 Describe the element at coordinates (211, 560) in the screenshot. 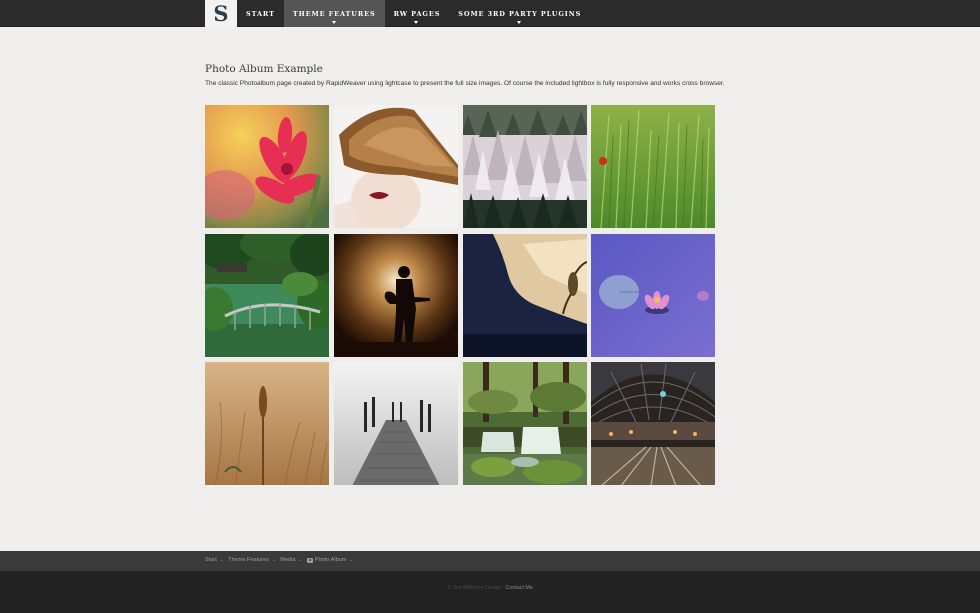

I see `breadcrumb-start: Start` at that location.